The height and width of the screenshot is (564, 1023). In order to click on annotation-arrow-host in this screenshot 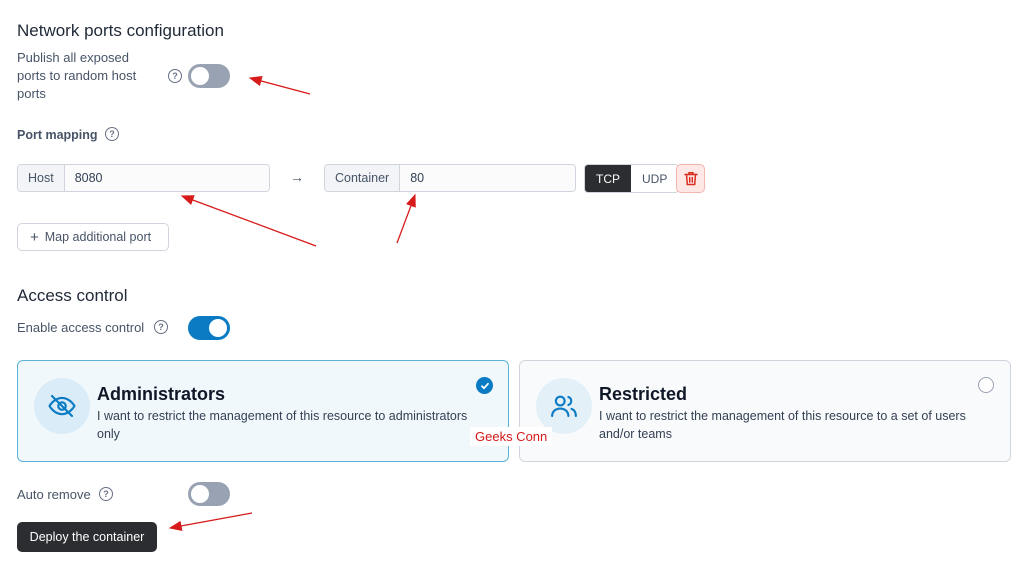, I will do `click(248, 221)`.